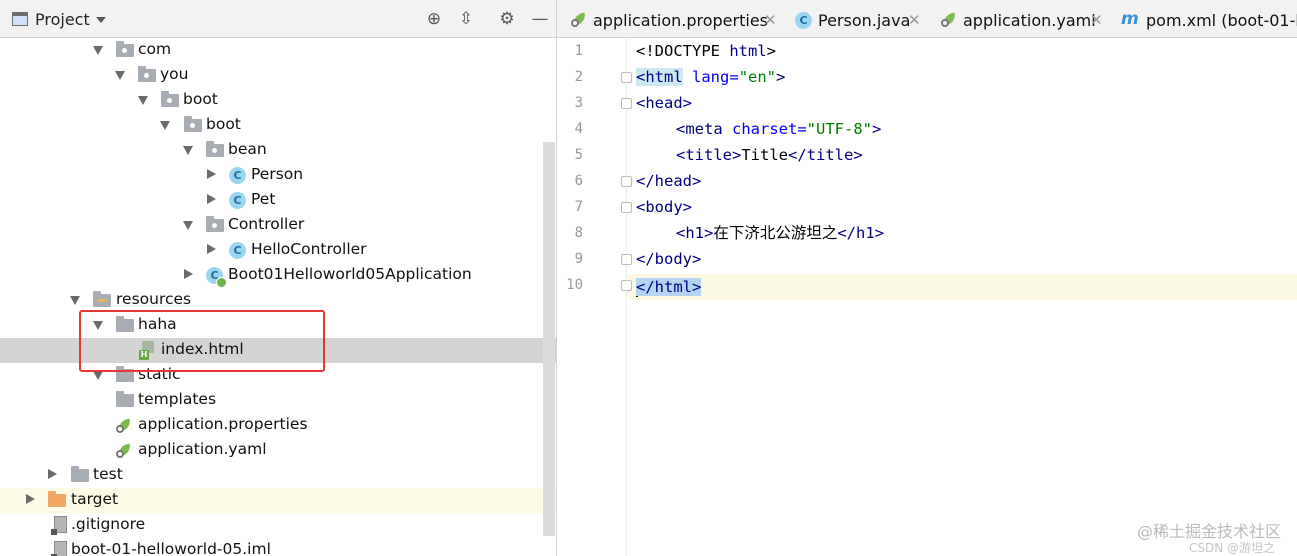  Describe the element at coordinates (578, 233) in the screenshot. I see `line-number: 8` at that location.